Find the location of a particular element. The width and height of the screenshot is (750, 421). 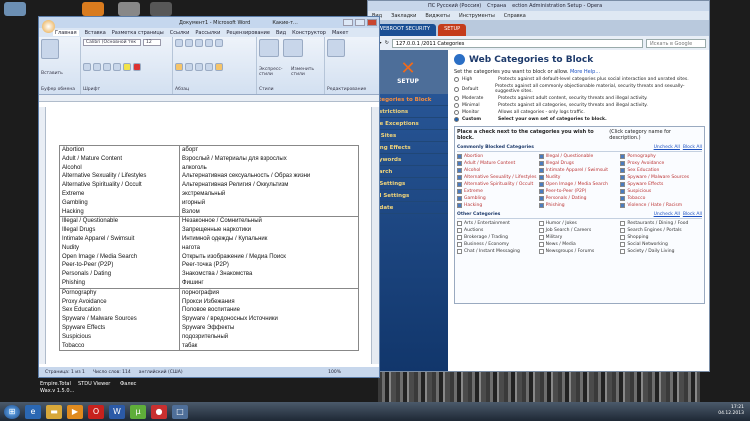

category-label: Shopping is located at coordinates (637, 237).